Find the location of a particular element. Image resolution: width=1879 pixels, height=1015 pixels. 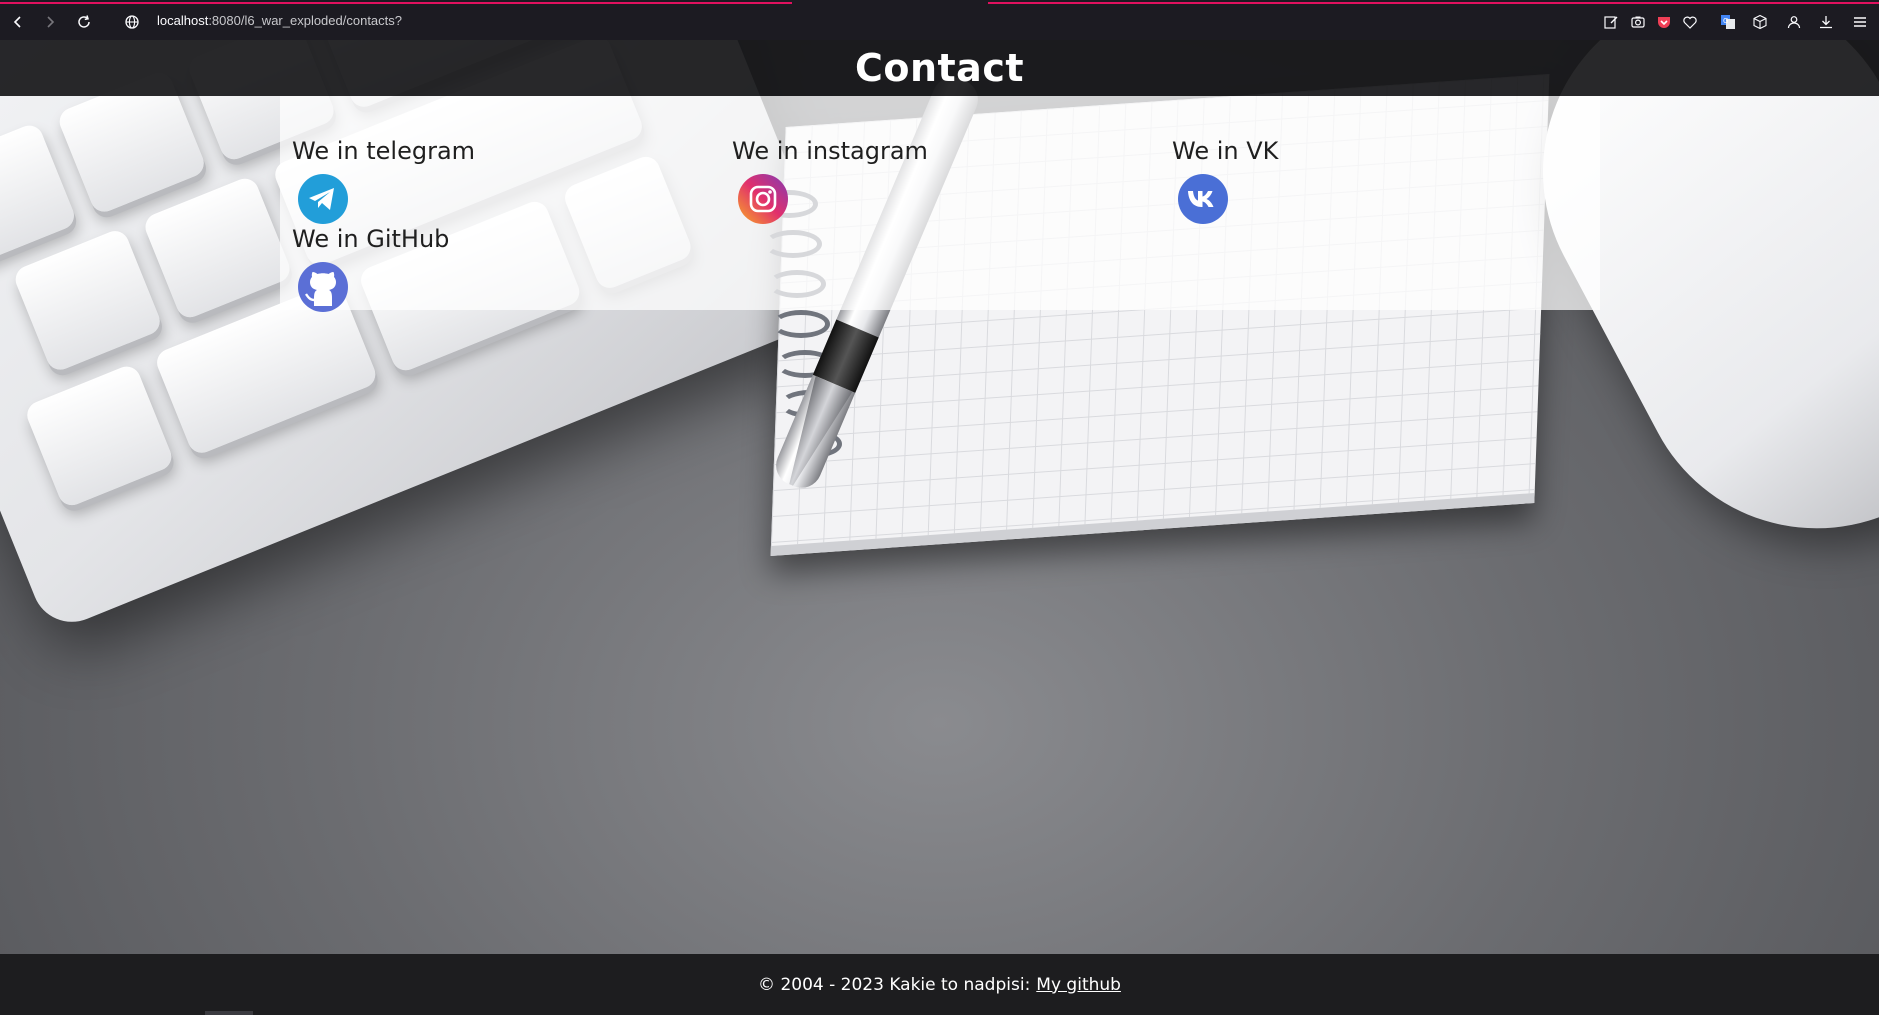

favorites-button is located at coordinates (1690, 22).